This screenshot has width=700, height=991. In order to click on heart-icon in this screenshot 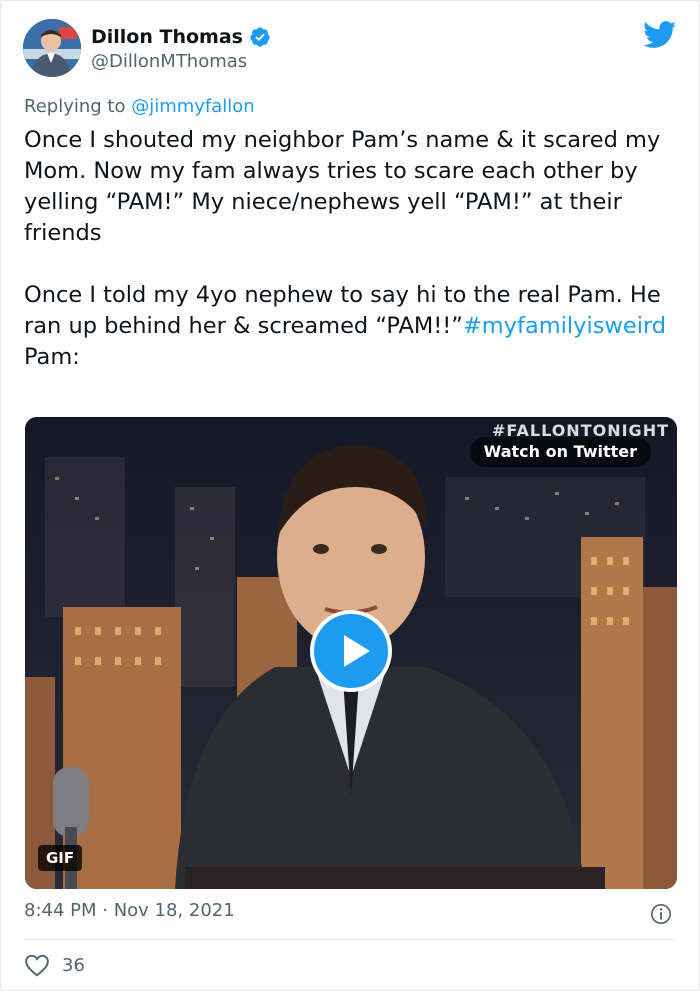, I will do `click(37, 965)`.